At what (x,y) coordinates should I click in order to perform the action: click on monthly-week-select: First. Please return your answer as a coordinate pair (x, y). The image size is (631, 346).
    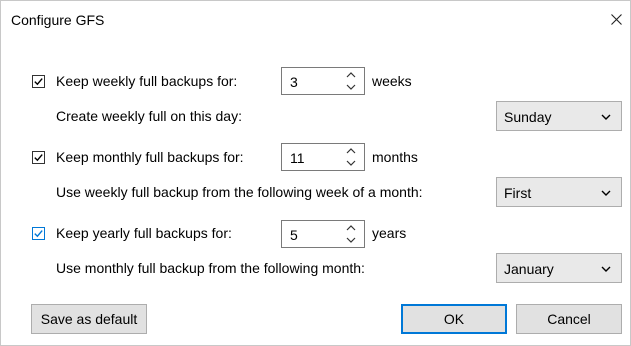
    Looking at the image, I should click on (559, 192).